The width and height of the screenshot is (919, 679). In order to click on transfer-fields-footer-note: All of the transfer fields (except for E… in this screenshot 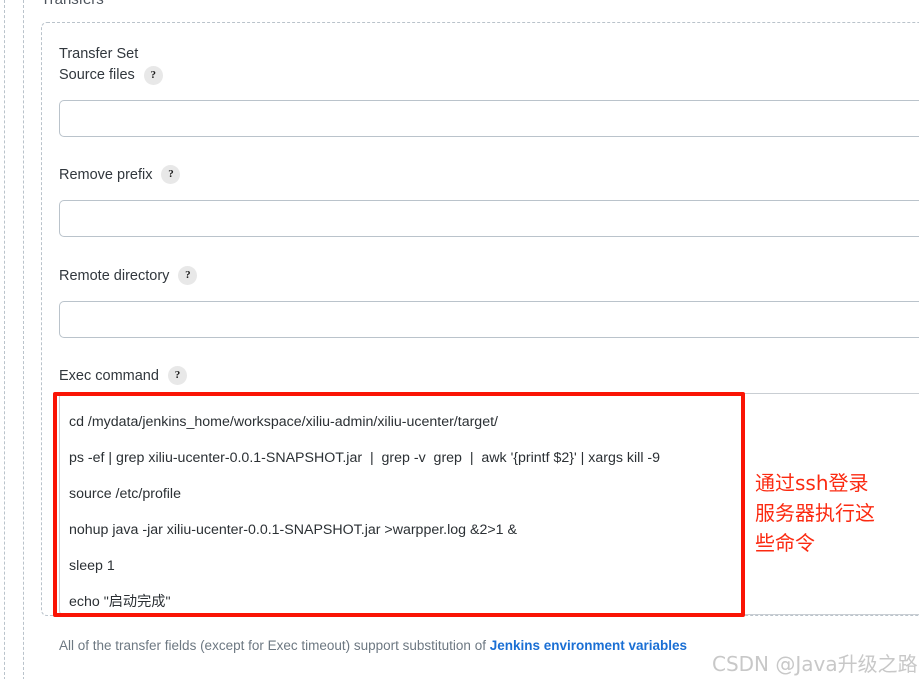, I will do `click(373, 645)`.